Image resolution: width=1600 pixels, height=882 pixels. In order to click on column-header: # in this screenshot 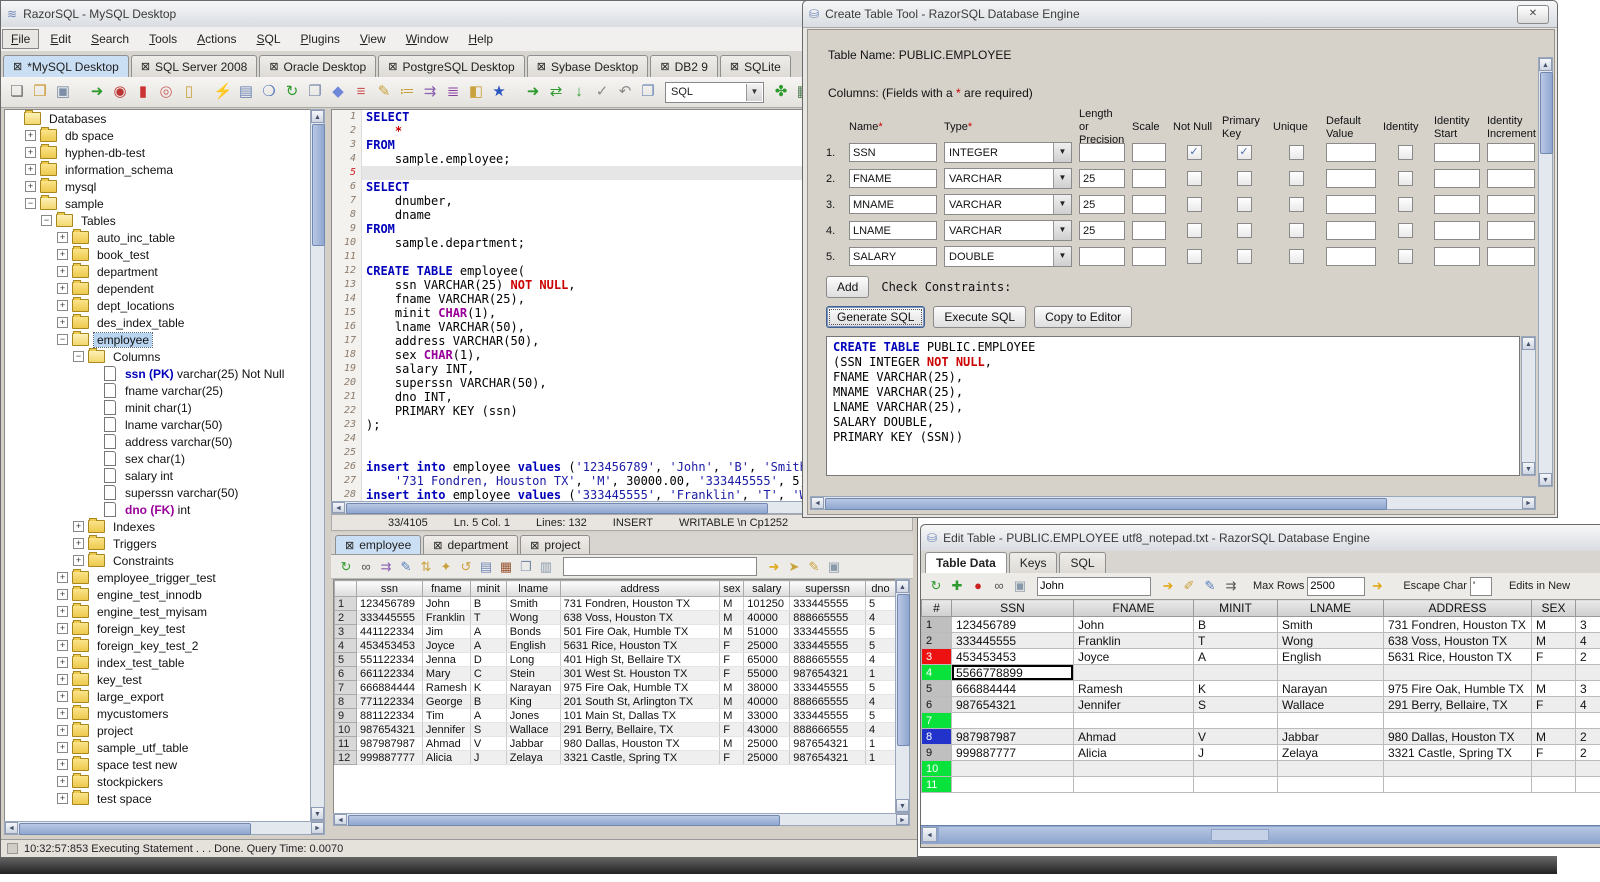, I will do `click(936, 608)`.